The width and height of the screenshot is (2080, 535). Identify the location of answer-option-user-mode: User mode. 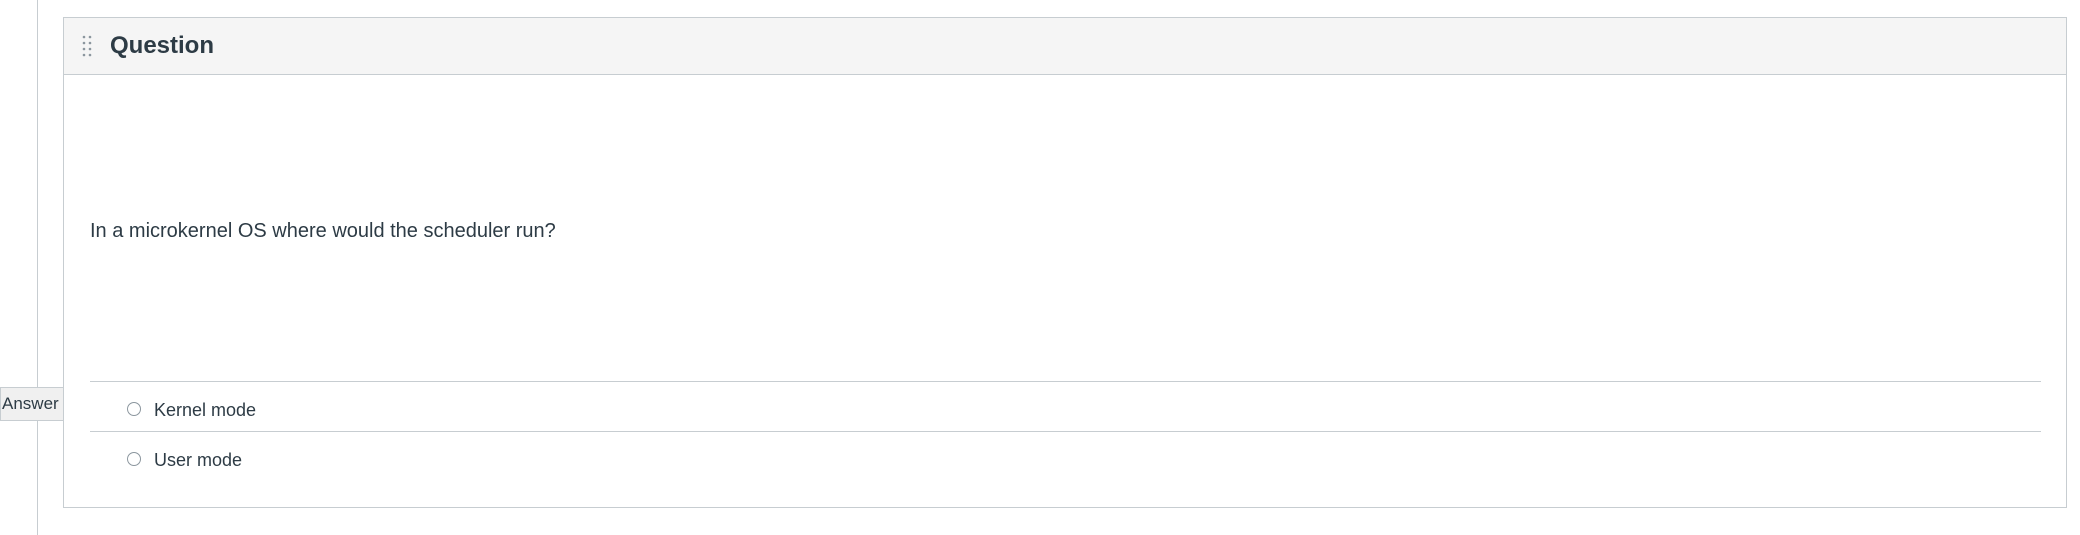
(1065, 456).